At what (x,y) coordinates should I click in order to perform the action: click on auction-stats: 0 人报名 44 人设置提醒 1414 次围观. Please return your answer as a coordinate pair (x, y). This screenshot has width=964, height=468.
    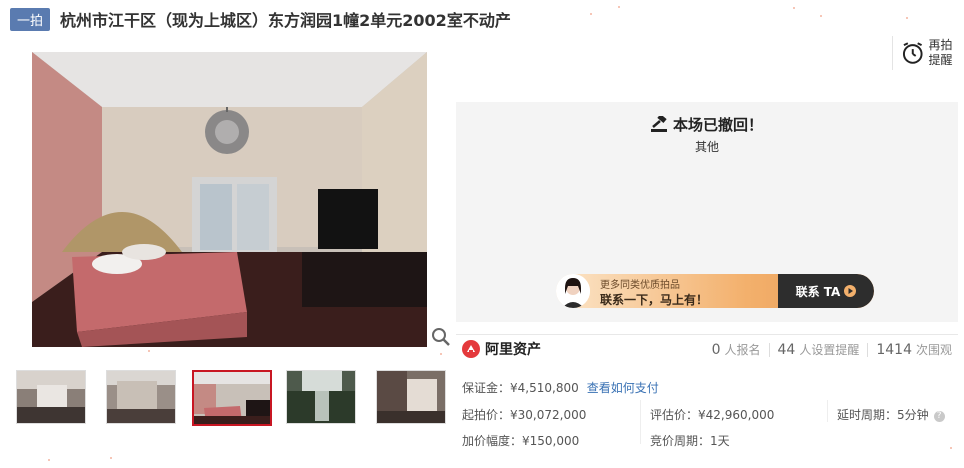
    Looking at the image, I should click on (832, 349).